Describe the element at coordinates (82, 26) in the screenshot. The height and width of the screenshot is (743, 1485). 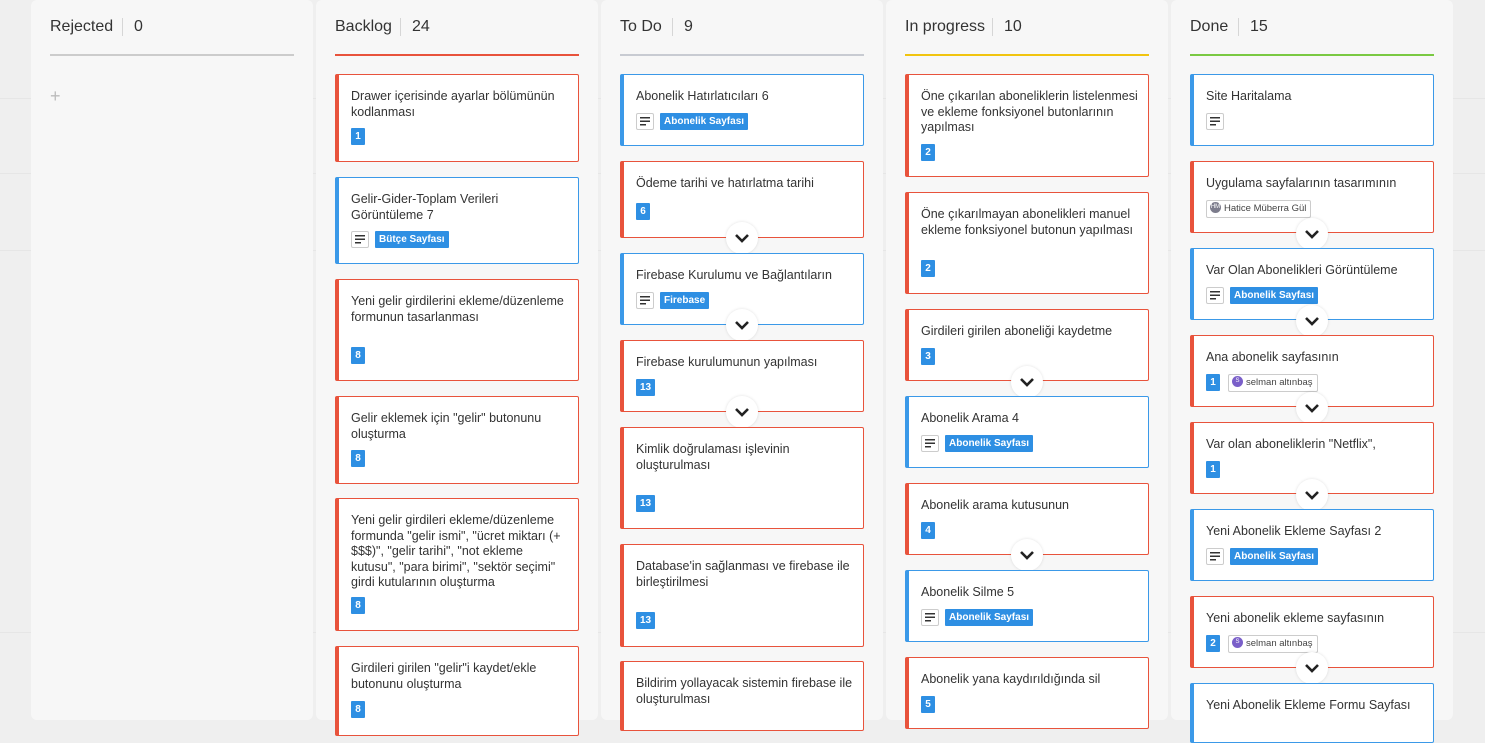
I see `column-title: Rejected` at that location.